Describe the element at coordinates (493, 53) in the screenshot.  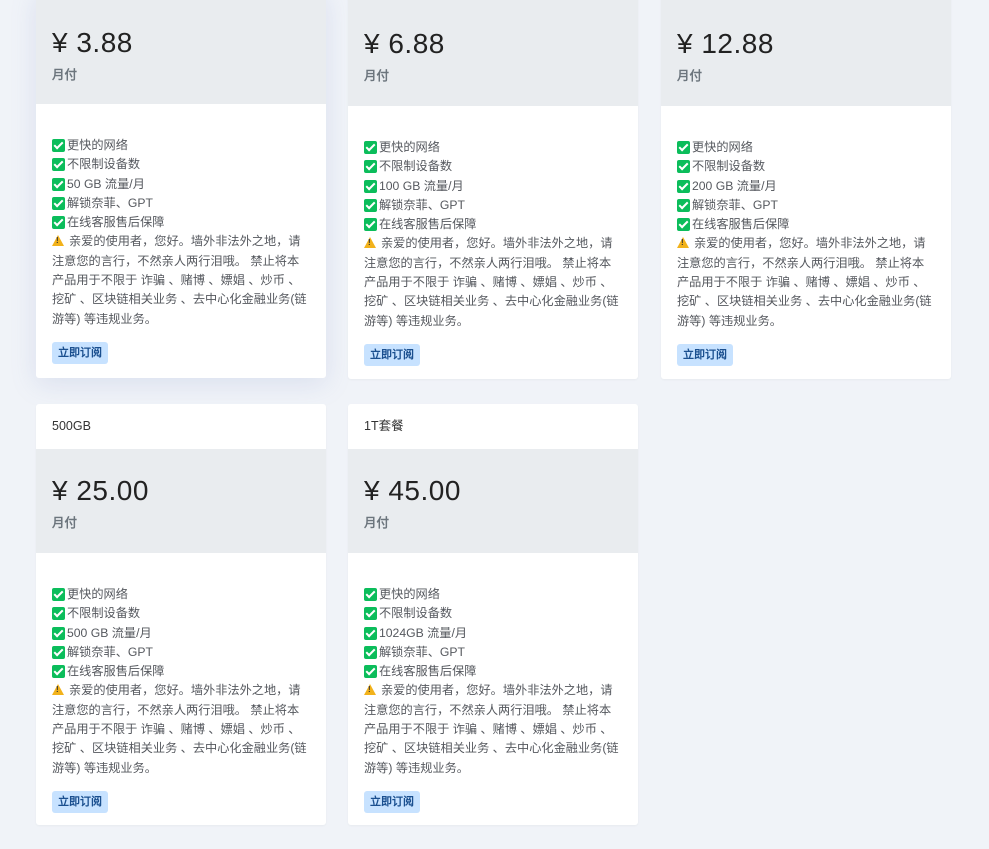
I see `price-block: ¥ 6.88 月付` at that location.